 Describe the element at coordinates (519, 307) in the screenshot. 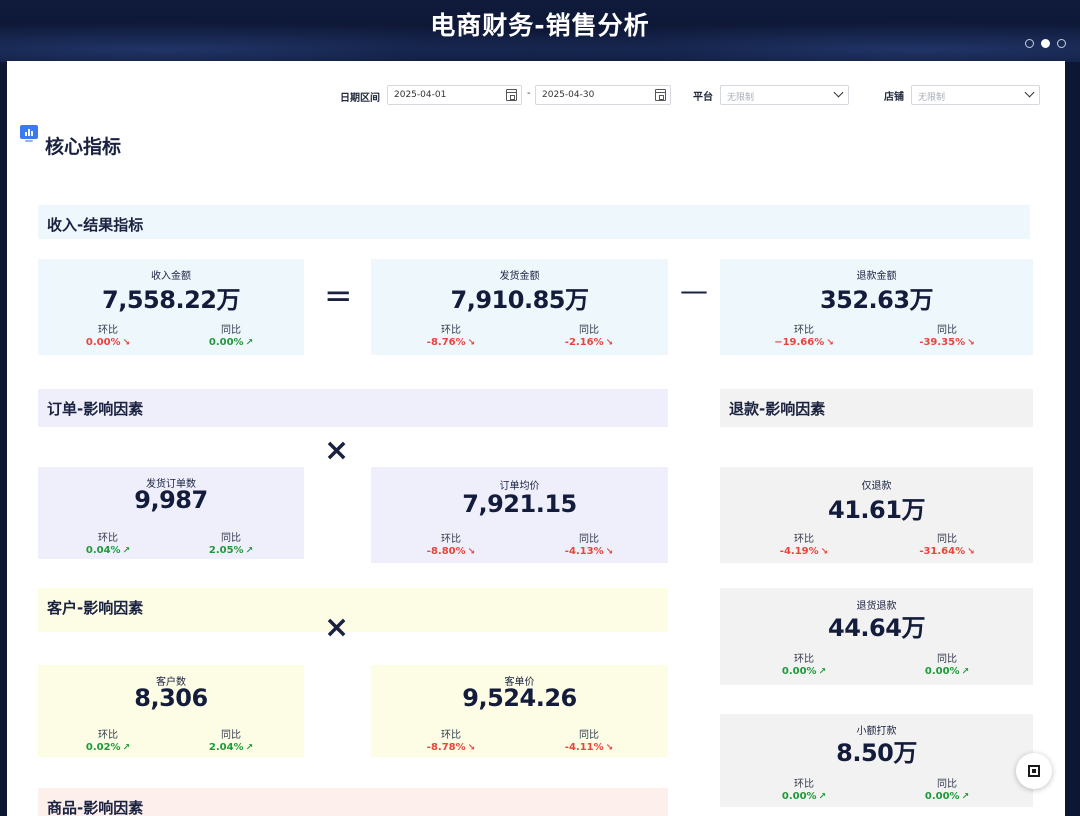

I see `card-shipped-amount: 发货金额 7,910.85万 环比 -8.76% ↘ 同比 -2.16% ↘` at that location.